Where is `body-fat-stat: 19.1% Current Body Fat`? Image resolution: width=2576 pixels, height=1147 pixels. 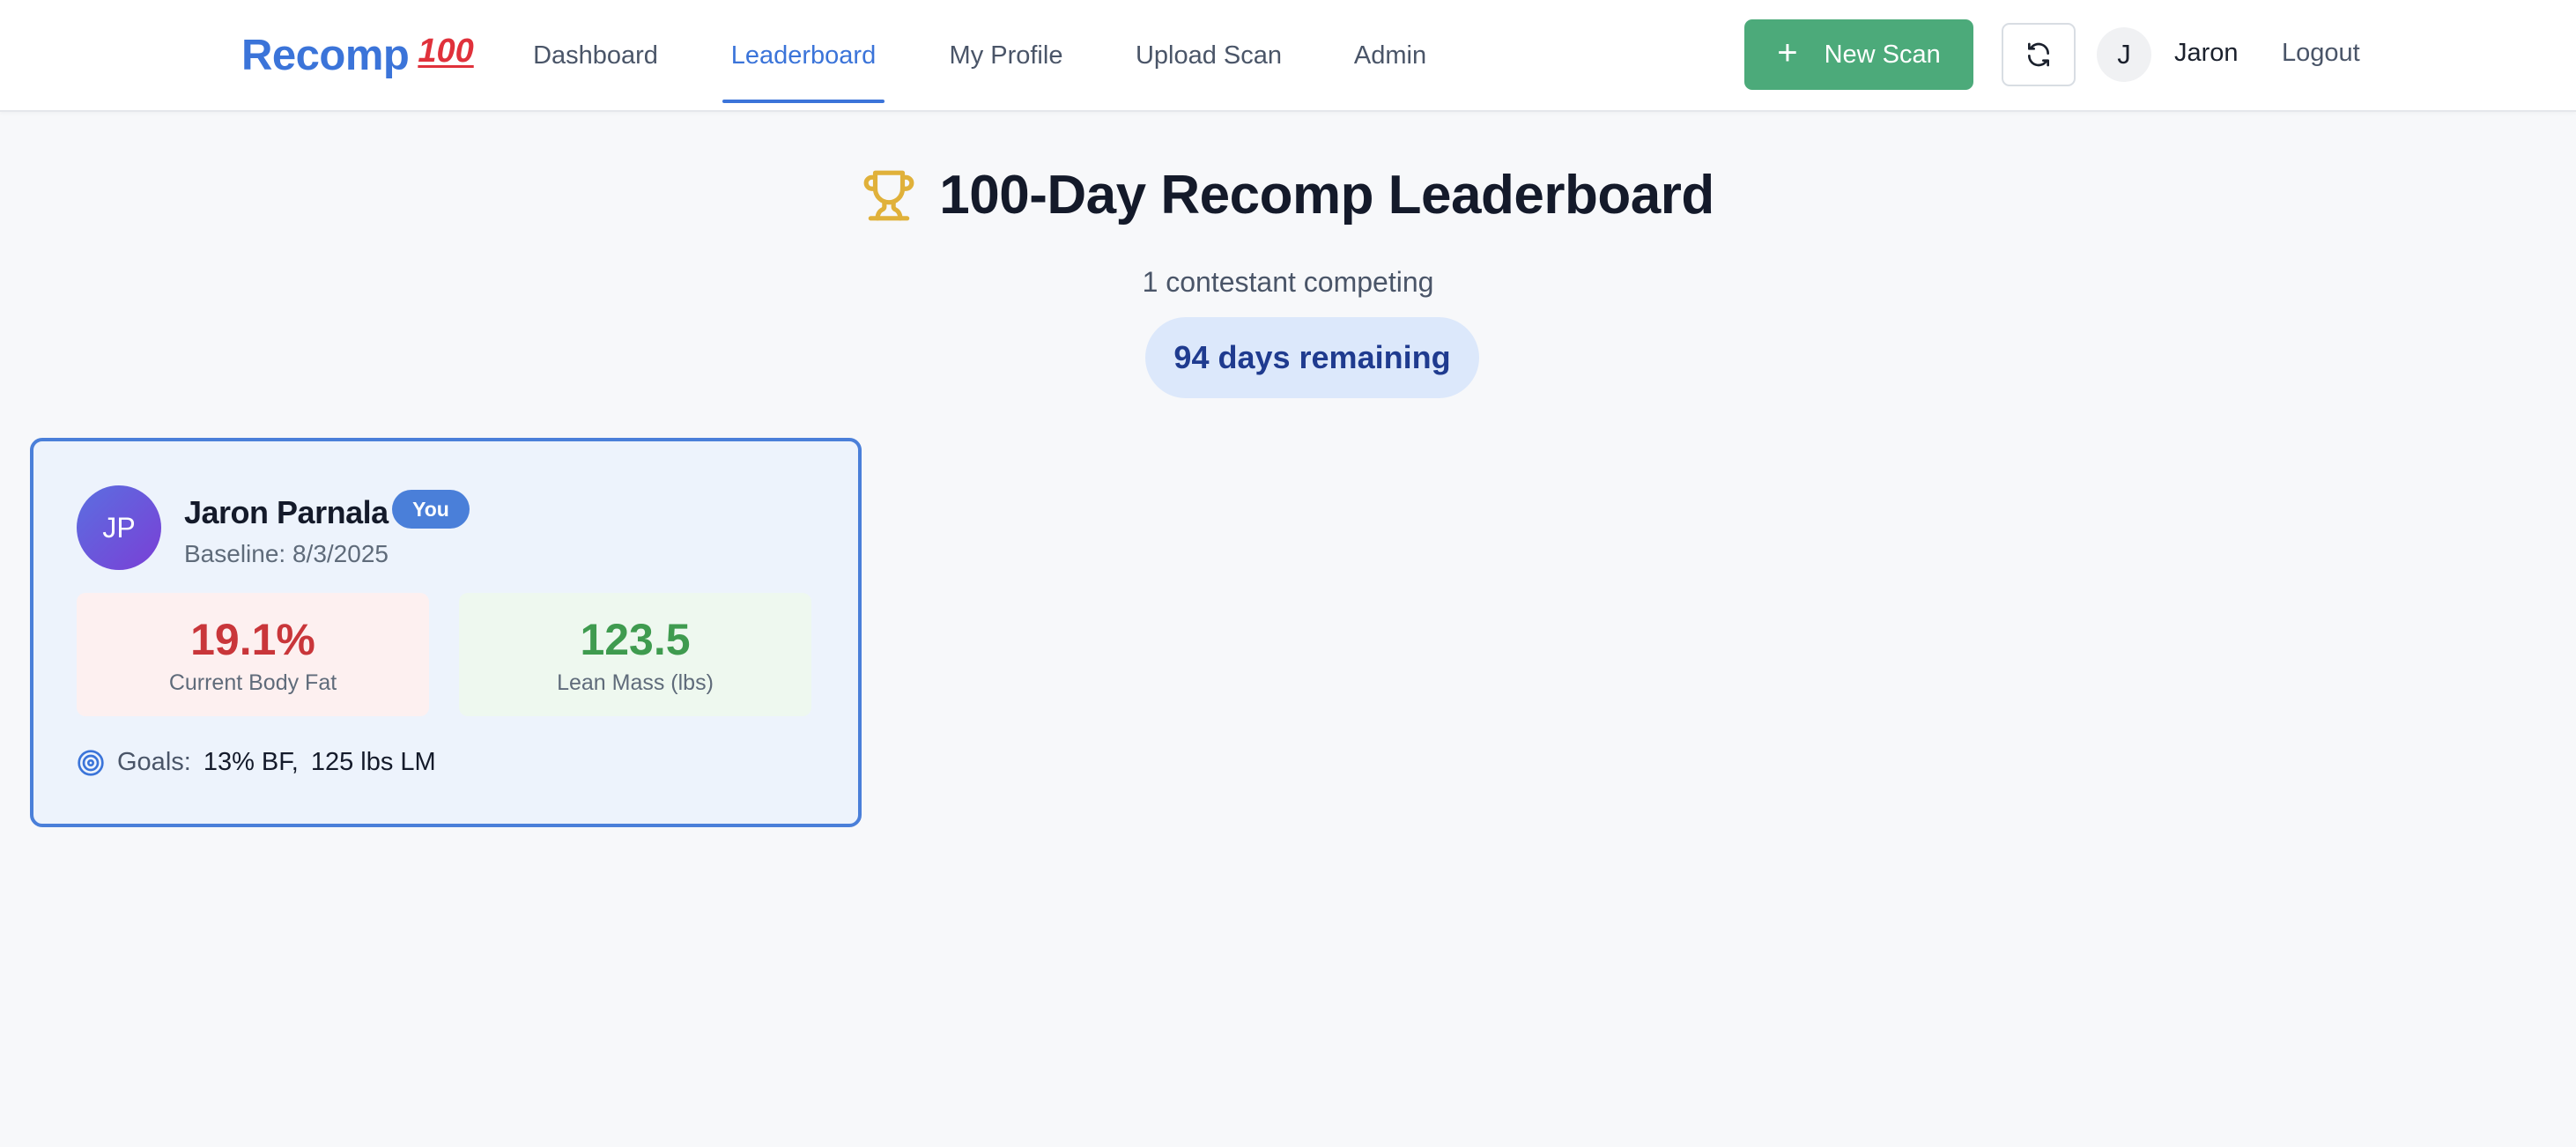
body-fat-stat: 19.1% Current Body Fat is located at coordinates (253, 654).